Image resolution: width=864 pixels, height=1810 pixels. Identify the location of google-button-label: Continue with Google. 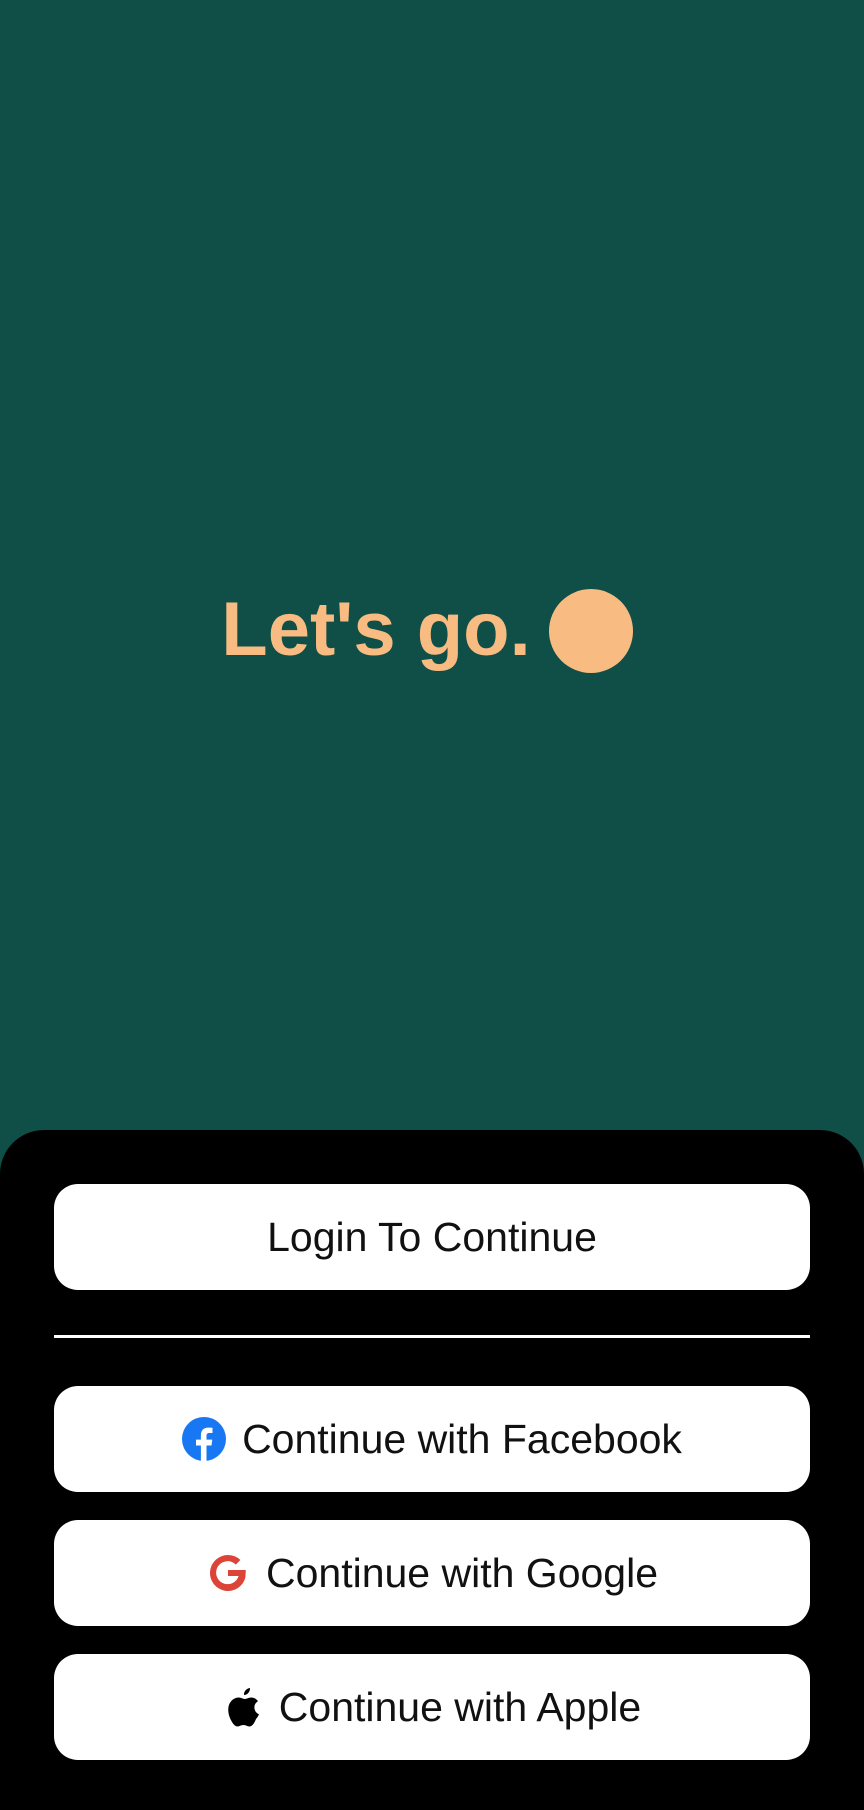
(462, 1572).